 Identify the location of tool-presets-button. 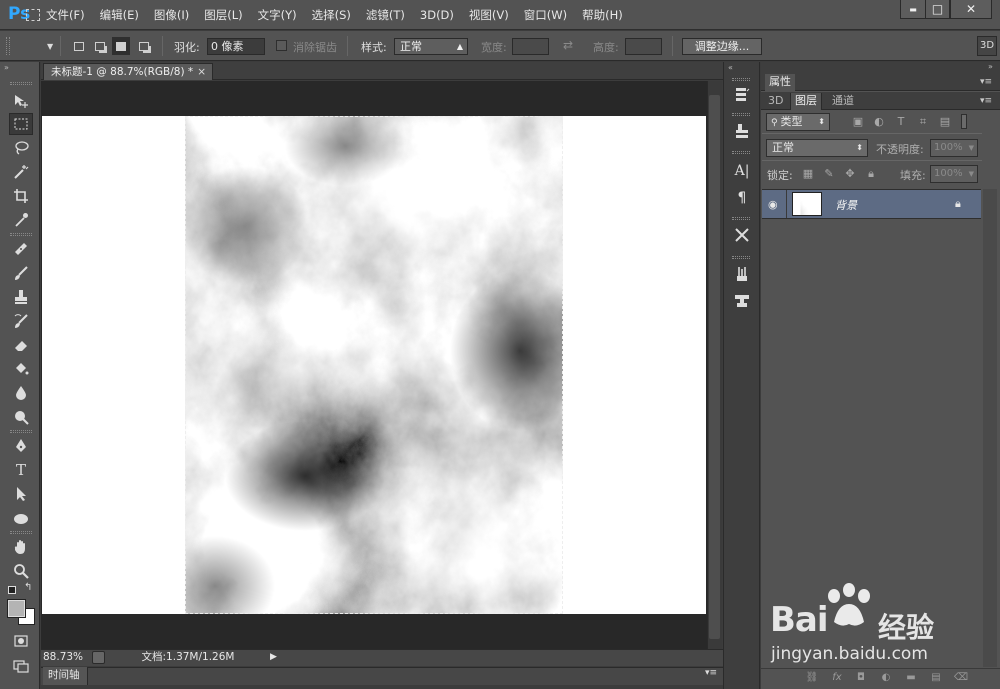
(742, 131).